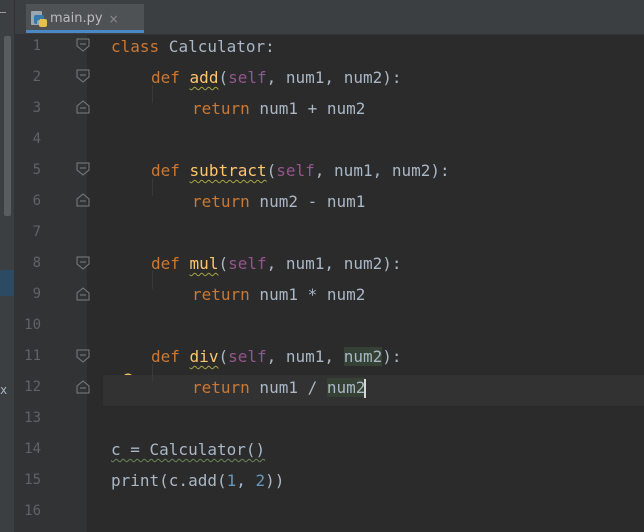 This screenshot has height=532, width=644. I want to click on code-line-1: class Calculator:, so click(193, 46).